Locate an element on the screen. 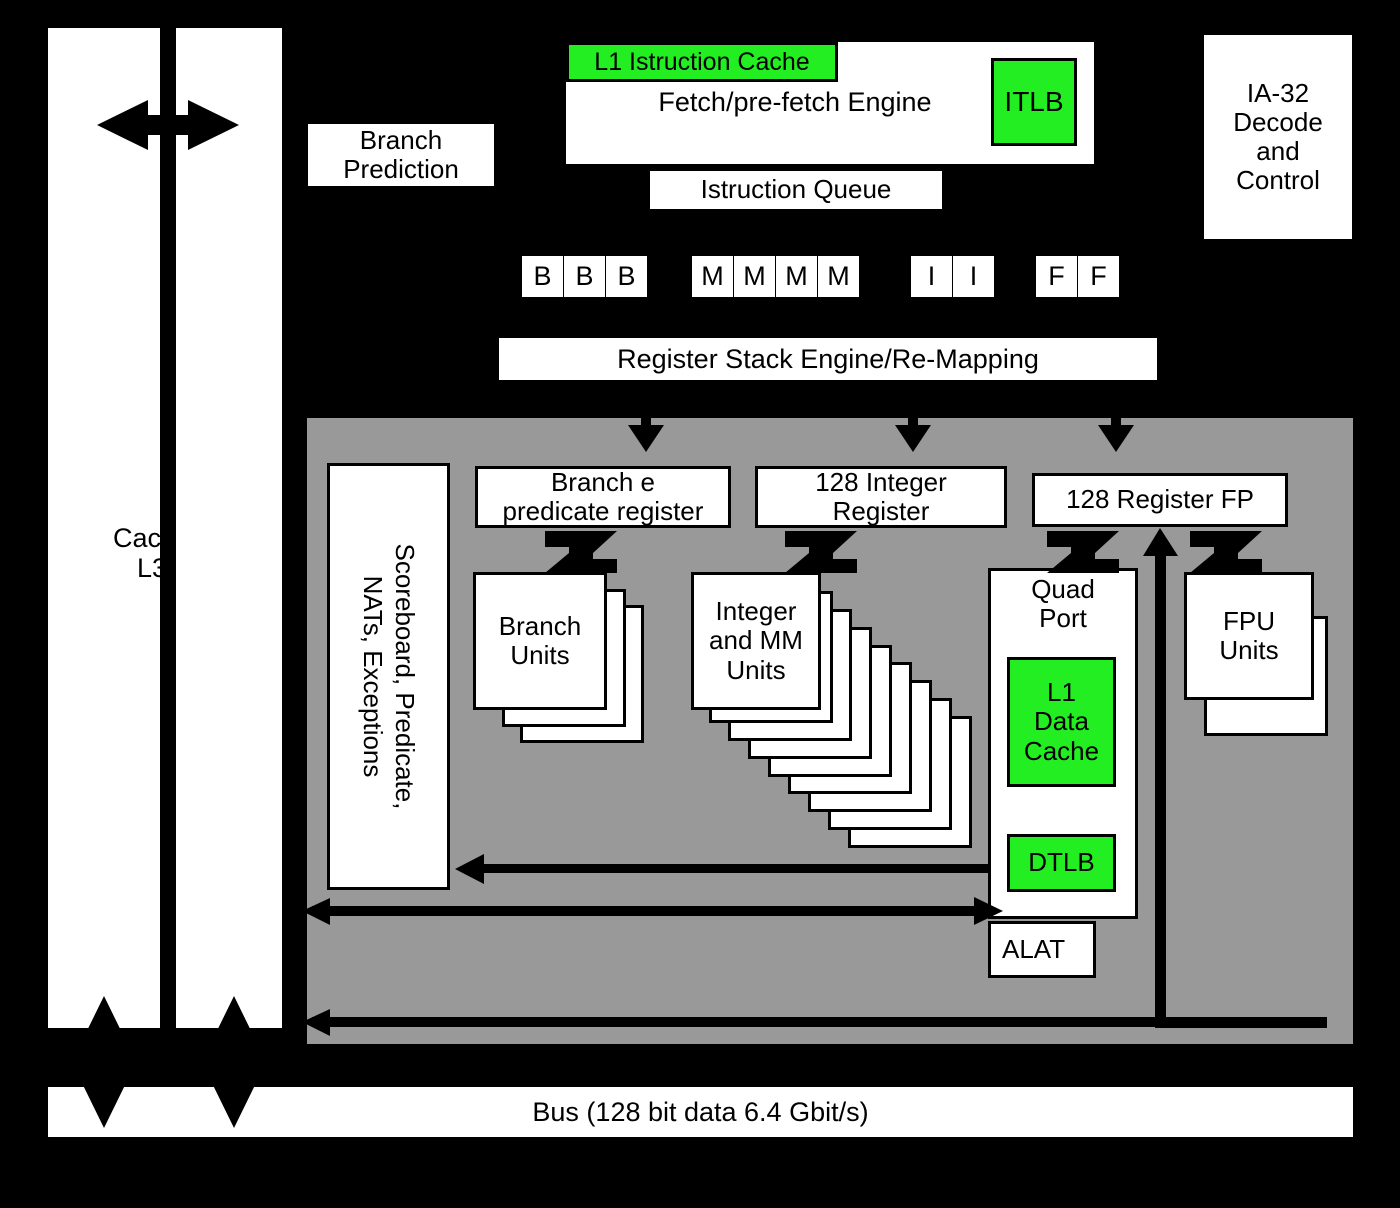 This screenshot has height=1208, width=1400. memory-to-scoreboard-arrow-icon is located at coordinates (721, 869).